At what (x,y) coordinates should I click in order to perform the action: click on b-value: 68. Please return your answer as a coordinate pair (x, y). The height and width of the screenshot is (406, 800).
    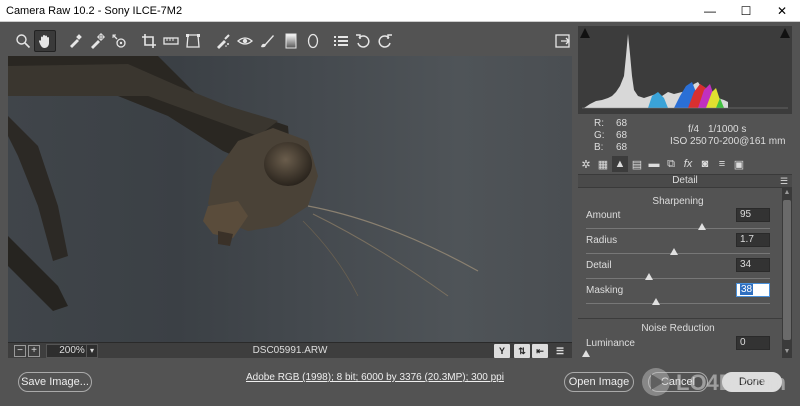
    Looking at the image, I should click on (622, 147).